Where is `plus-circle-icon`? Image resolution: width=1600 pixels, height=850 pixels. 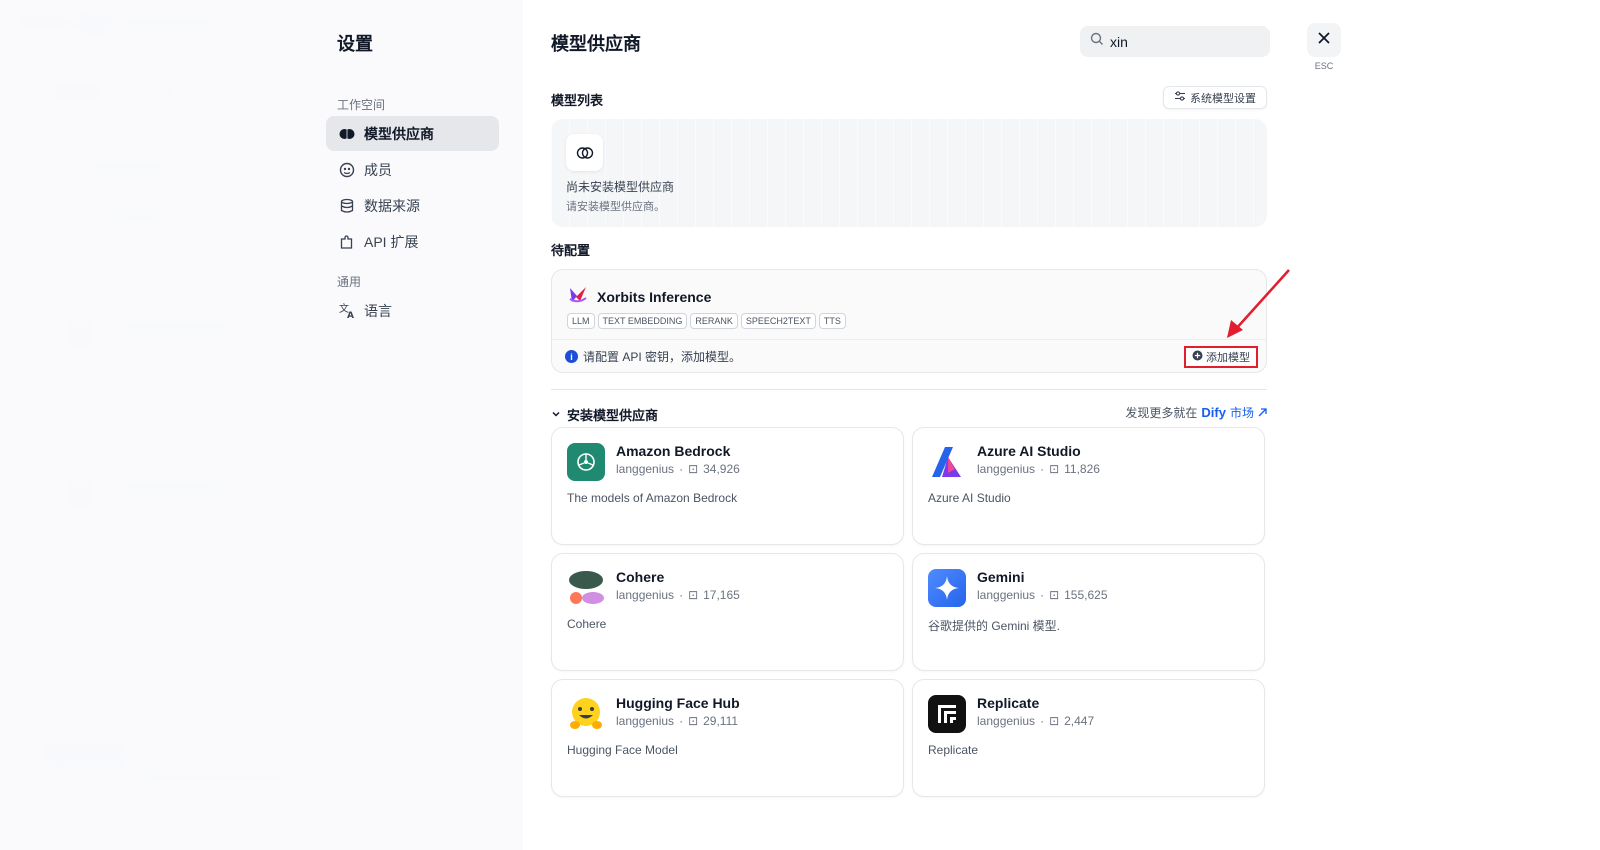
plus-circle-icon is located at coordinates (1197, 357).